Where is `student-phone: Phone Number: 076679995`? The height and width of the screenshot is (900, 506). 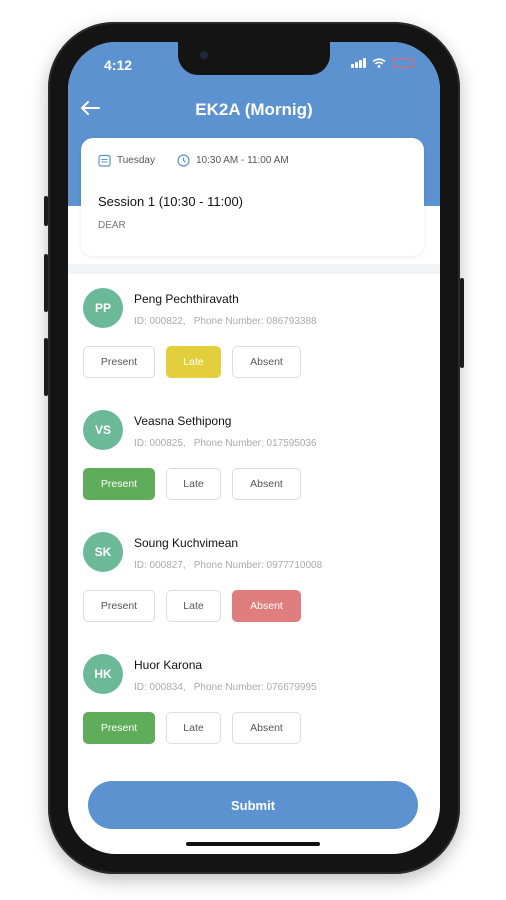
student-phone: Phone Number: 076679995 is located at coordinates (255, 687).